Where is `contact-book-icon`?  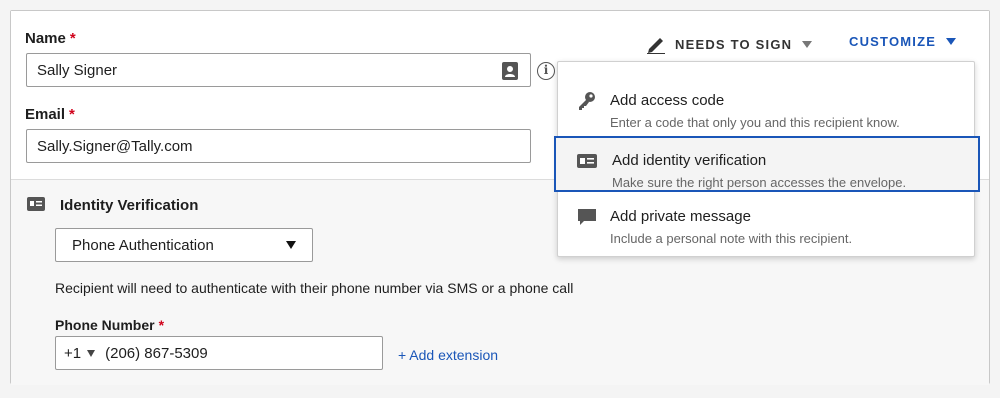 contact-book-icon is located at coordinates (510, 71).